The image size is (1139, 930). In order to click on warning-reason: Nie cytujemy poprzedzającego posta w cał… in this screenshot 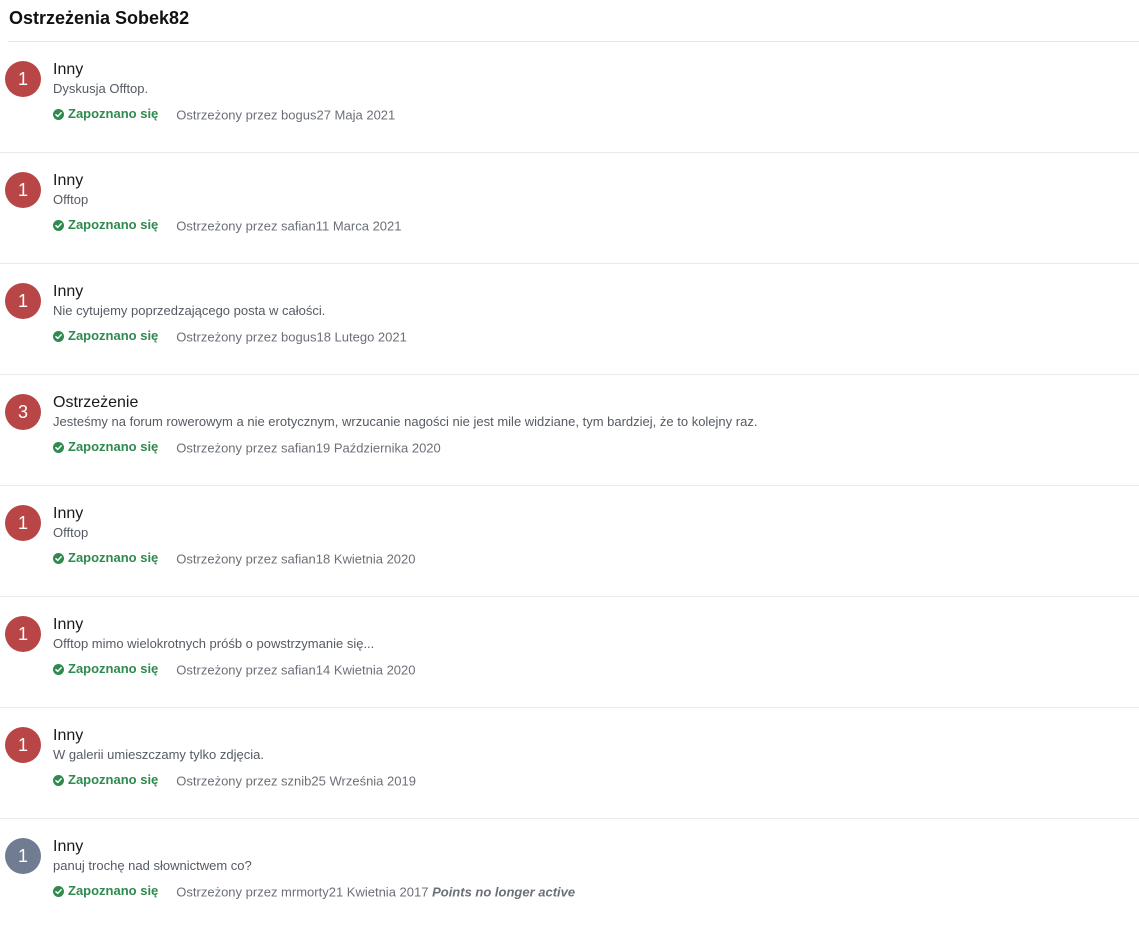, I will do `click(189, 310)`.